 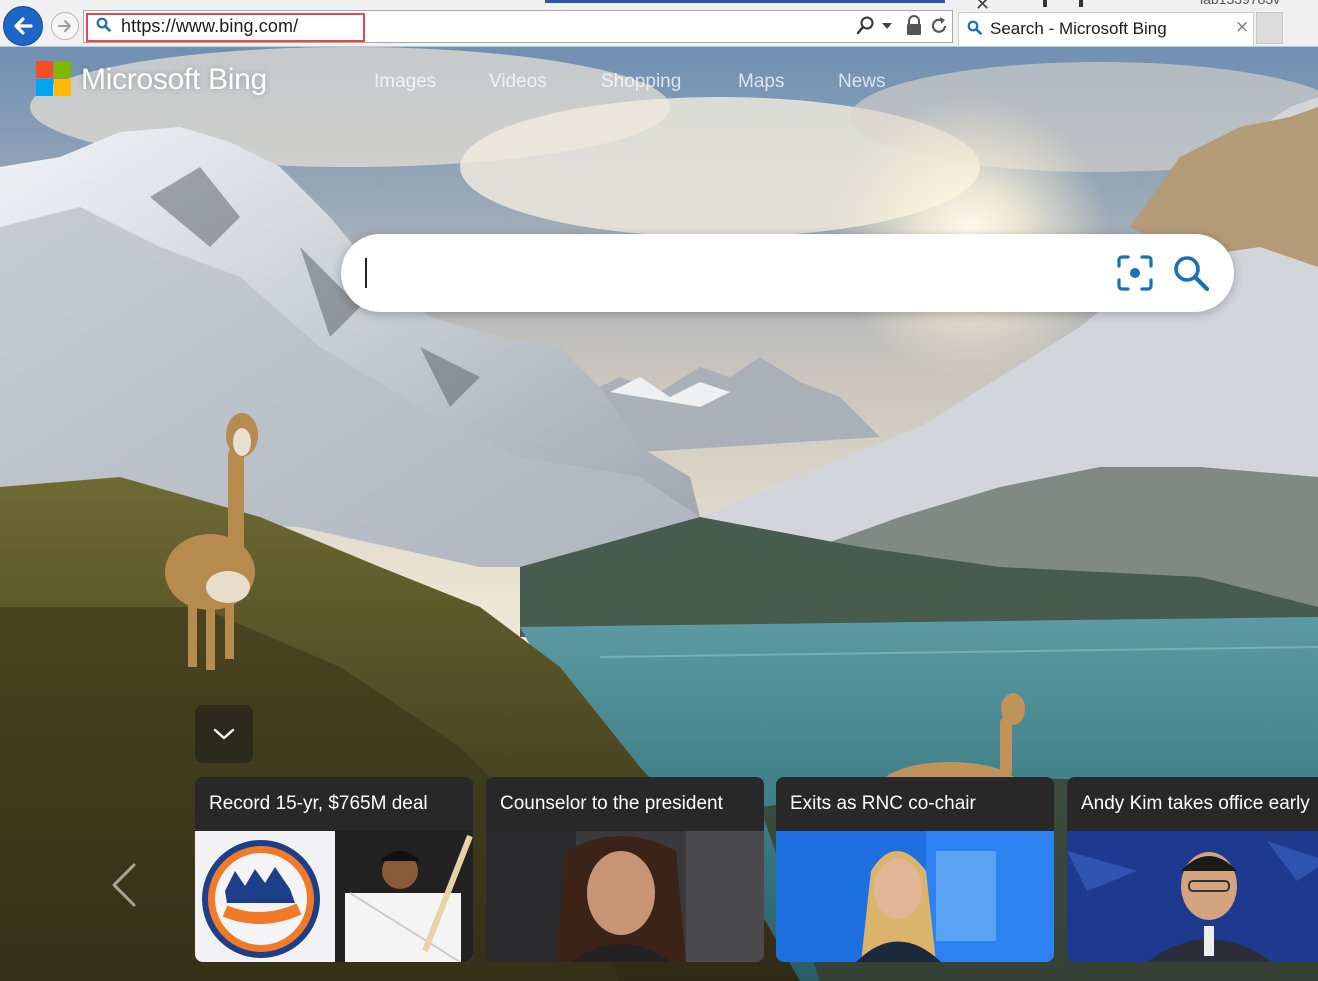 I want to click on forward-button, so click(x=65, y=26).